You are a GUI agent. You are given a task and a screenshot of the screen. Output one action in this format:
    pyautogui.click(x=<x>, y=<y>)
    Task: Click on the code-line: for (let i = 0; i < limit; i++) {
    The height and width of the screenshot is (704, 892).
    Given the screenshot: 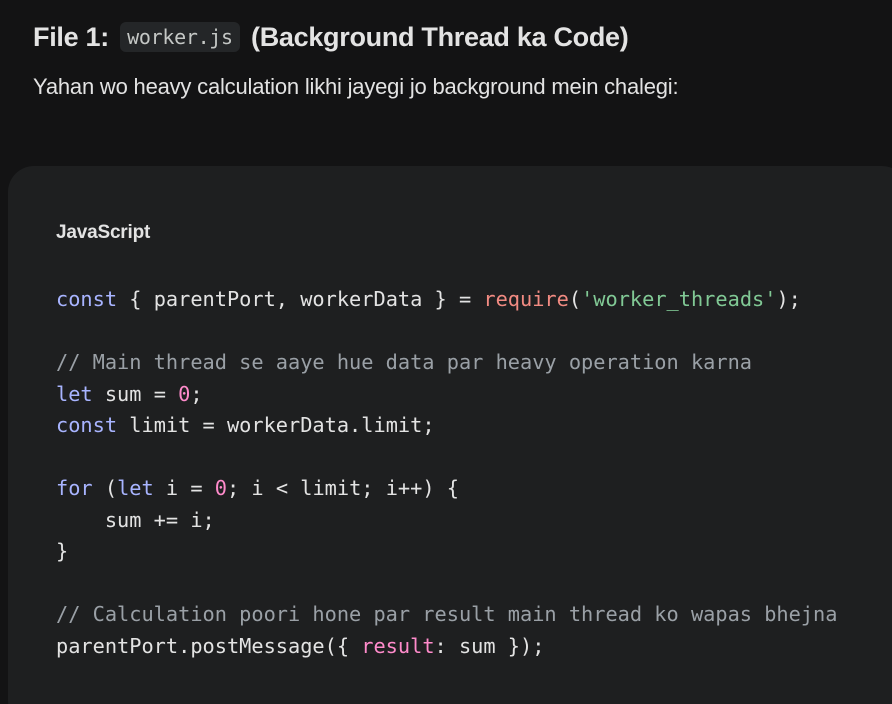 What is the action you would take?
    pyautogui.click(x=446, y=489)
    